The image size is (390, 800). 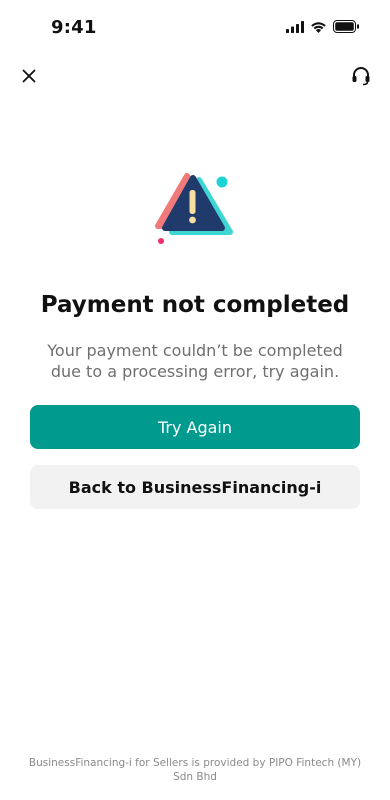 I want to click on warning-illustration, so click(x=195, y=210).